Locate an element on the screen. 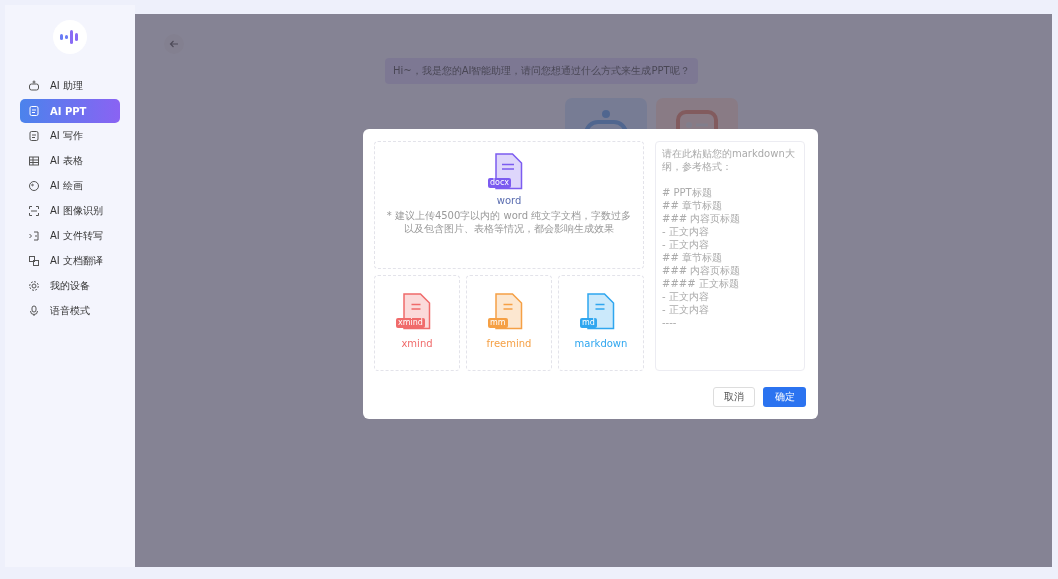 This screenshot has height=579, width=1058. sidebar-item: AI 文档翻译 is located at coordinates (70, 261).